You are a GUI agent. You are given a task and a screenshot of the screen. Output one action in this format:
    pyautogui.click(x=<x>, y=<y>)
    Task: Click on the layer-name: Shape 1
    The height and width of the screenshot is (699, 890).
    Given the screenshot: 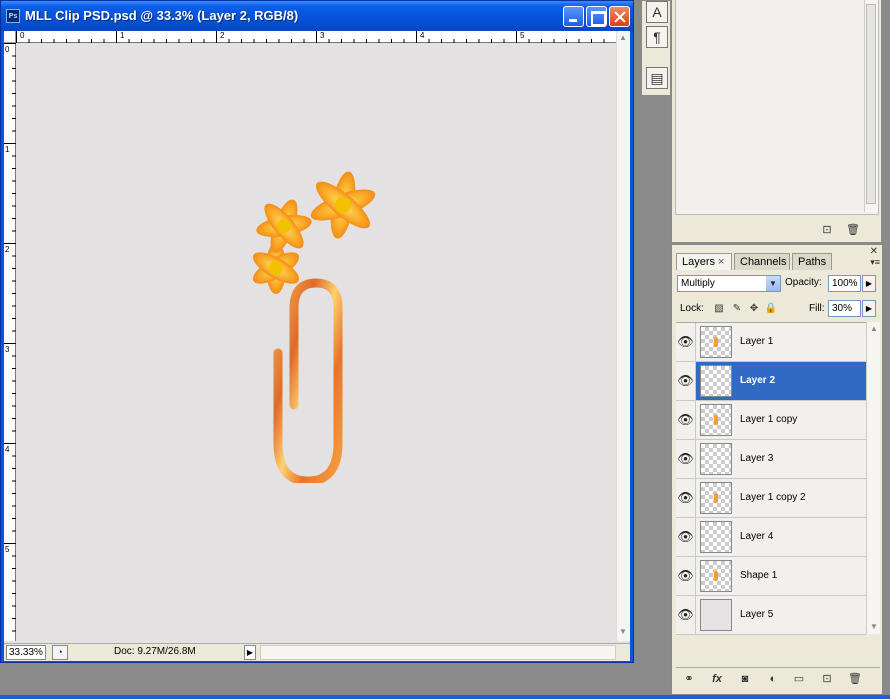 What is the action you would take?
    pyautogui.click(x=759, y=575)
    